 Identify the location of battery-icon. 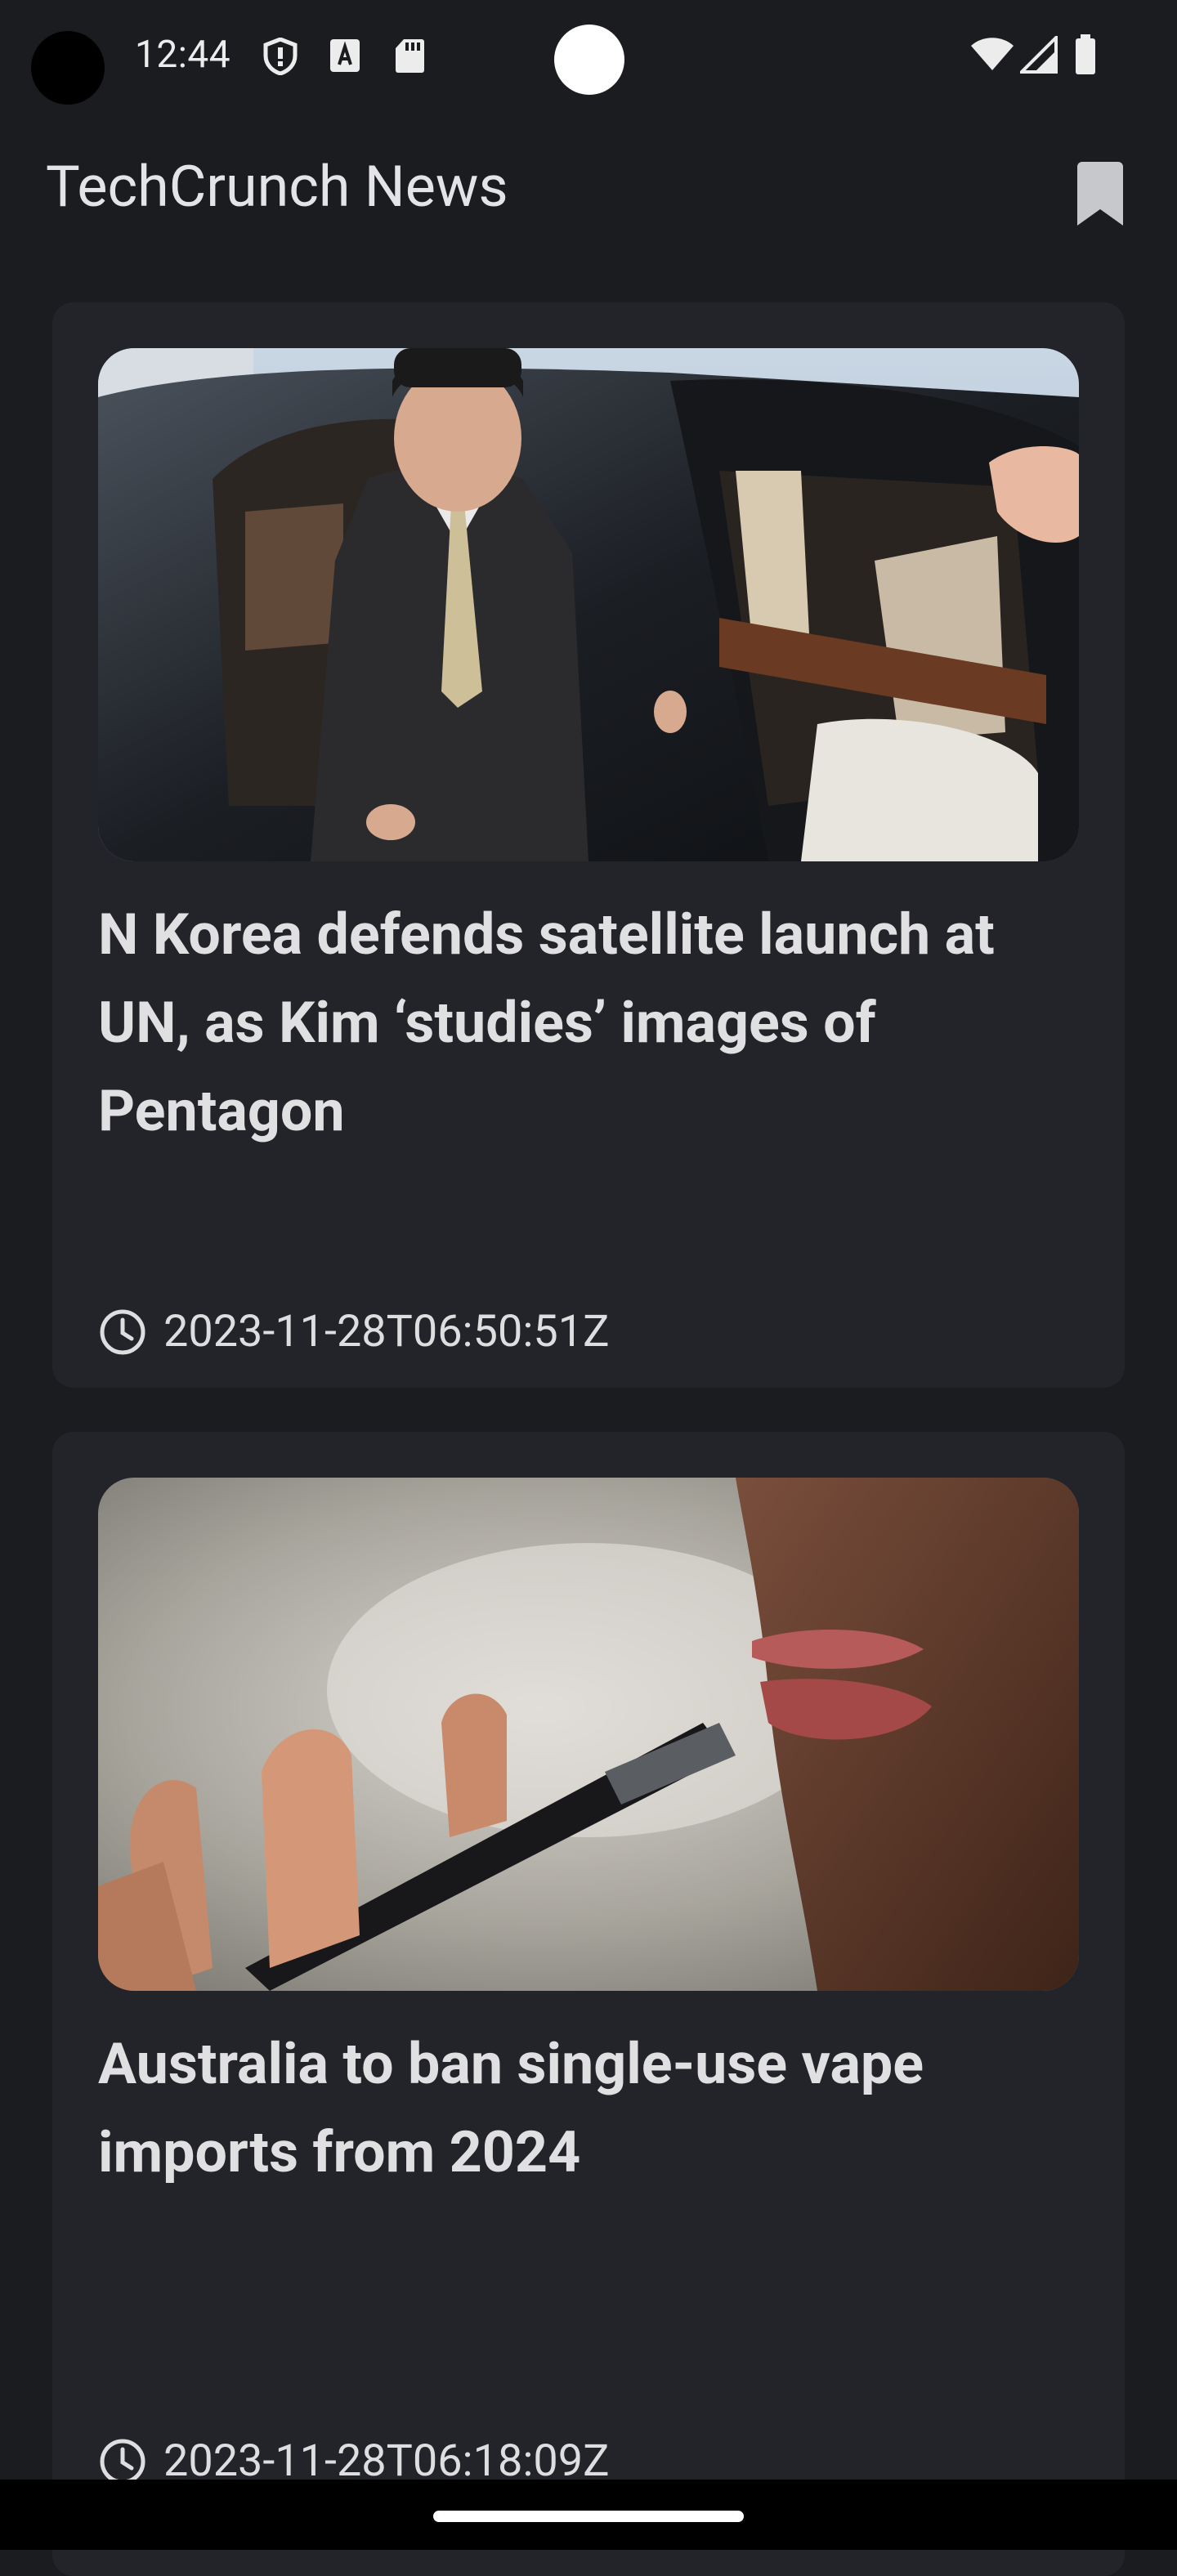
(1085, 56).